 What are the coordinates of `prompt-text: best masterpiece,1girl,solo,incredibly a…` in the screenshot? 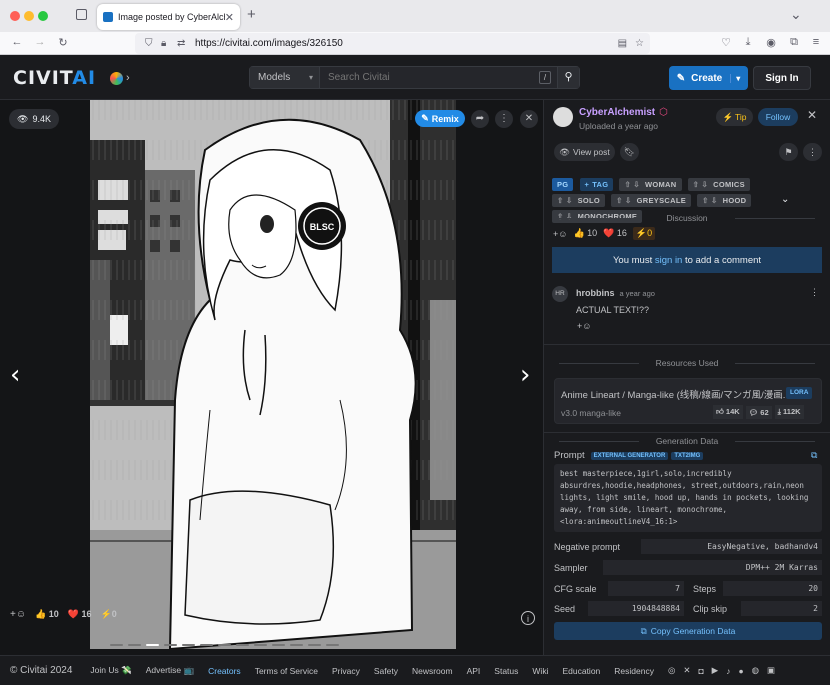 It's located at (688, 498).